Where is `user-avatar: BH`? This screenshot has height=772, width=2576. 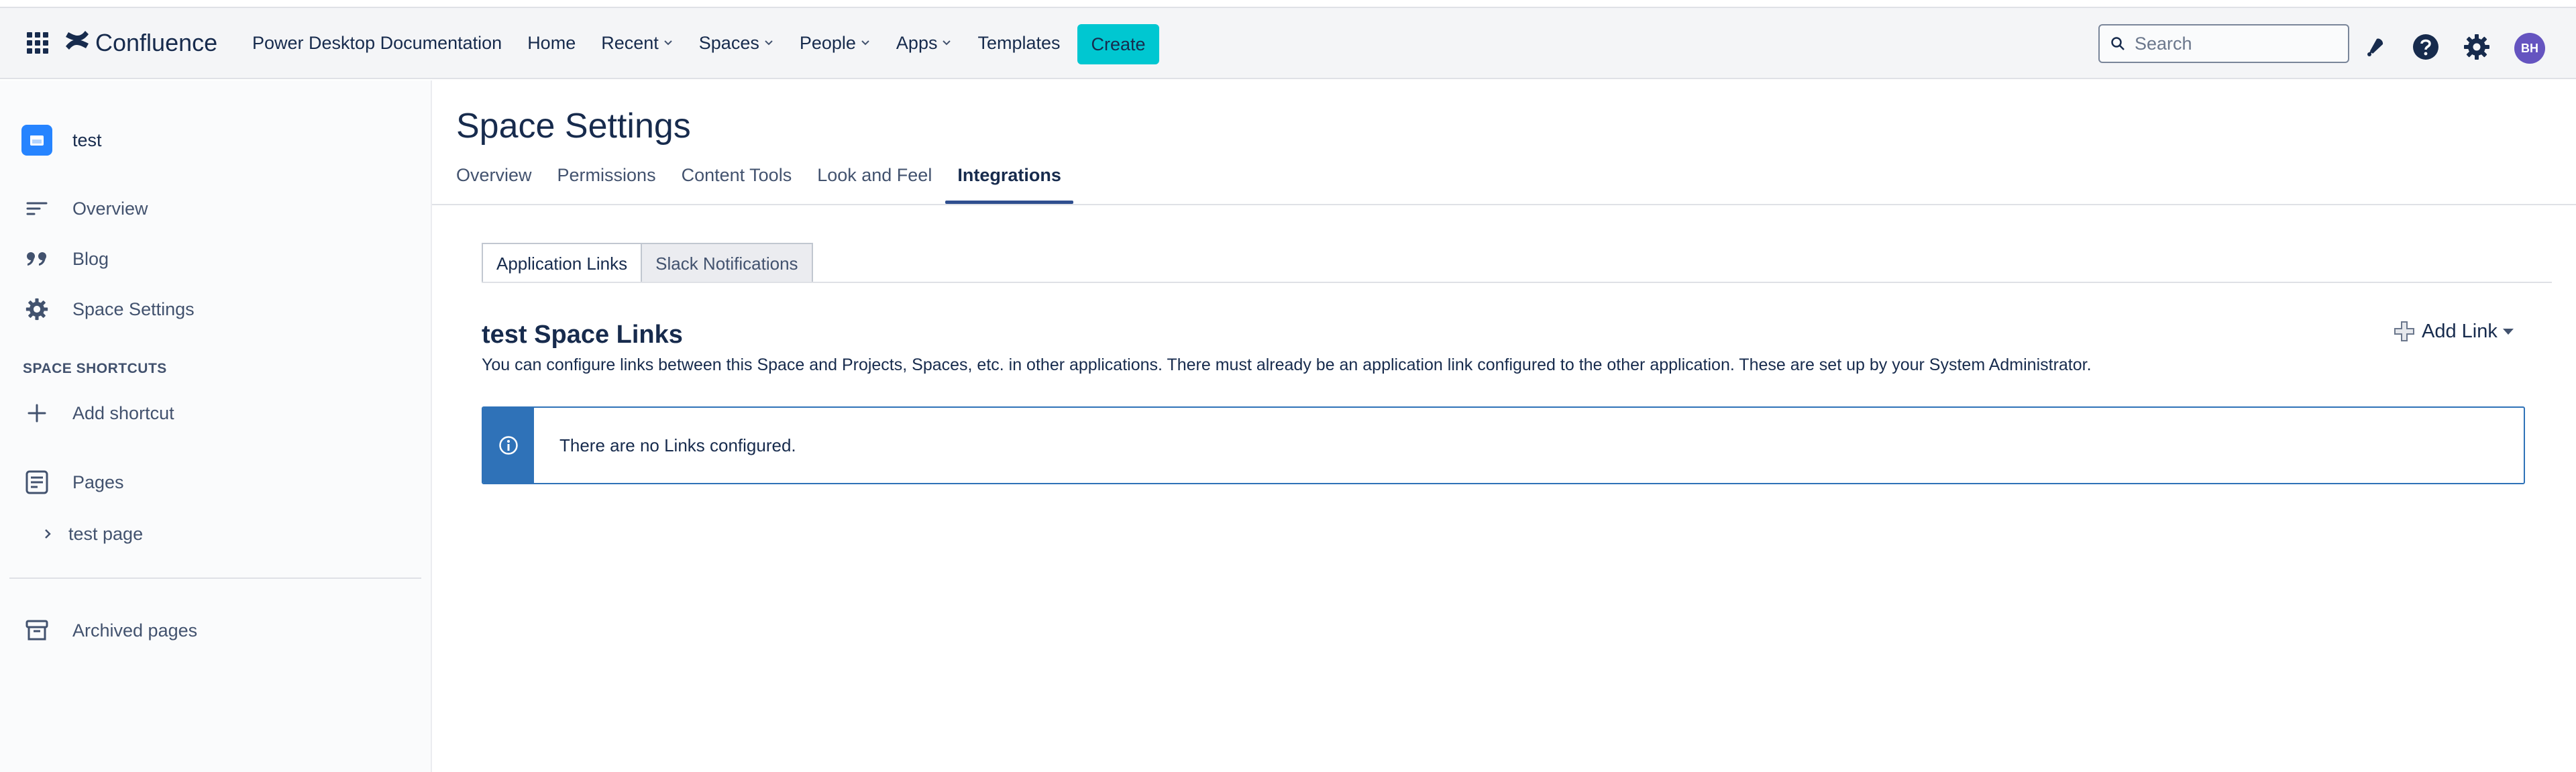
user-avatar: BH is located at coordinates (2529, 48).